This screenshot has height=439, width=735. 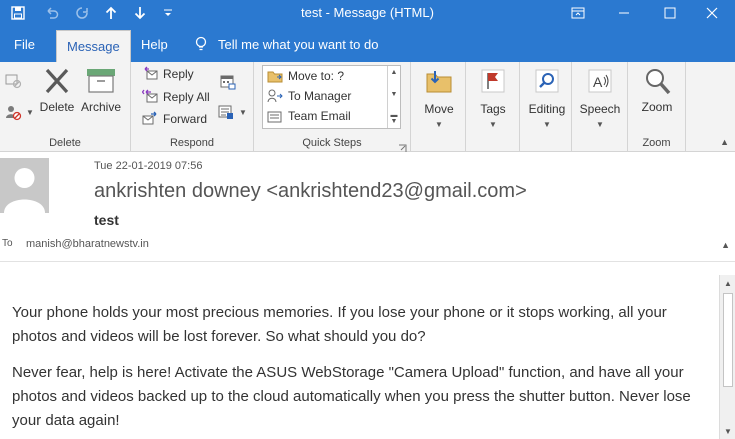 I want to click on quick-step-team-email: Team Email, so click(x=331, y=116).